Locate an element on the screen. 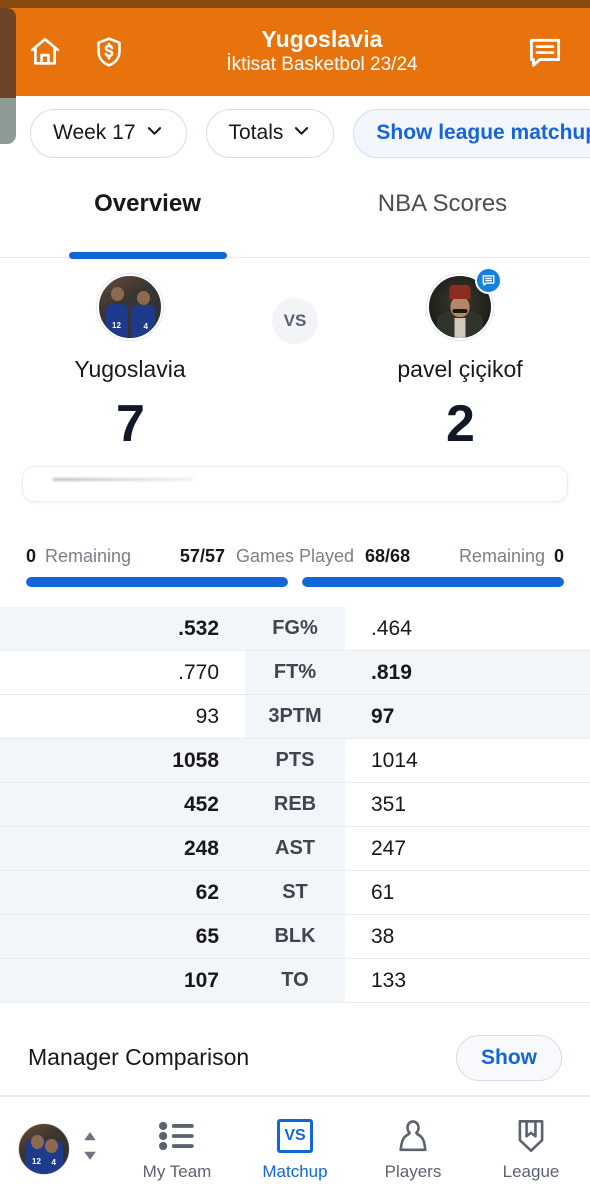  nav-item-my-team: My Team is located at coordinates (177, 1148).